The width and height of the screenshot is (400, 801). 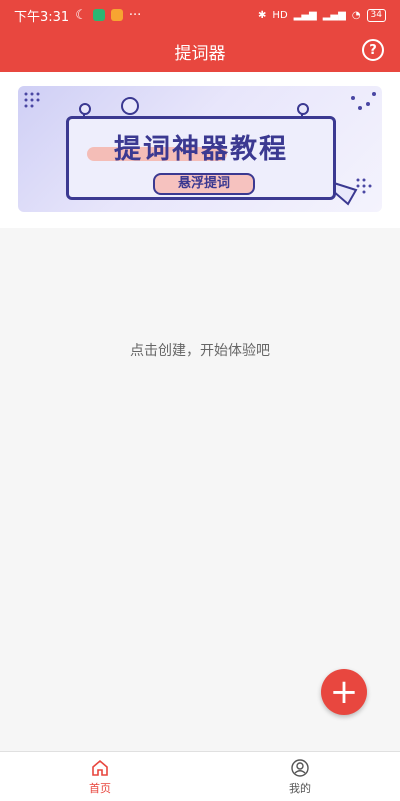 I want to click on page-title: 提词器, so click(x=200, y=53).